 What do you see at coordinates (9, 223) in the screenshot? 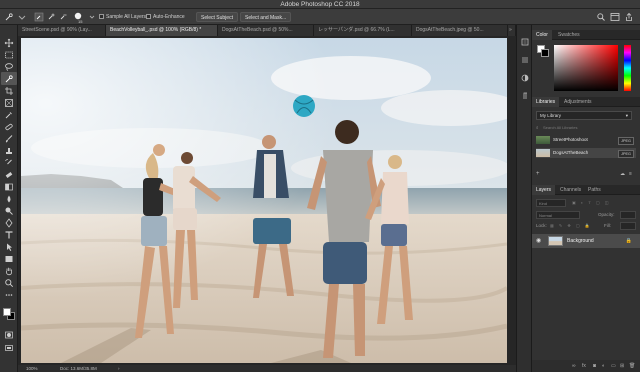
I see `pen-tool-icon` at bounding box center [9, 223].